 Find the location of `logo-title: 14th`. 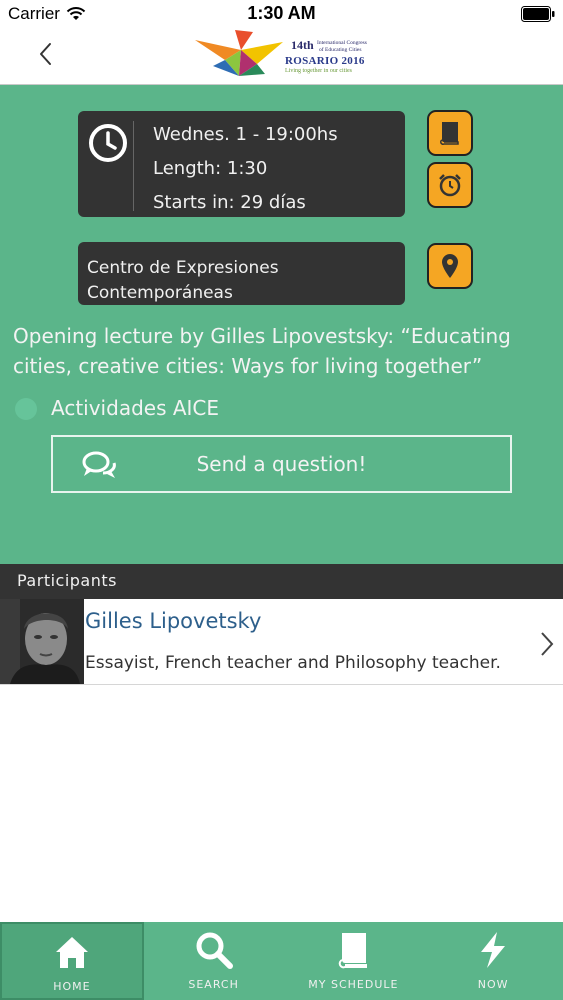

logo-title: 14th is located at coordinates (302, 45).